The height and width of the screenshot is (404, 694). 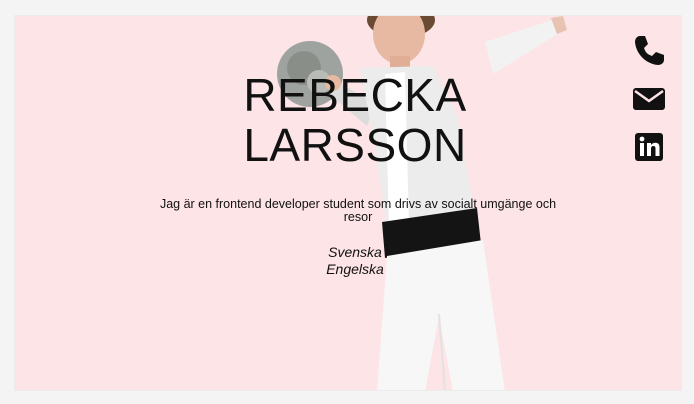 I want to click on linkedin-link, so click(x=649, y=147).